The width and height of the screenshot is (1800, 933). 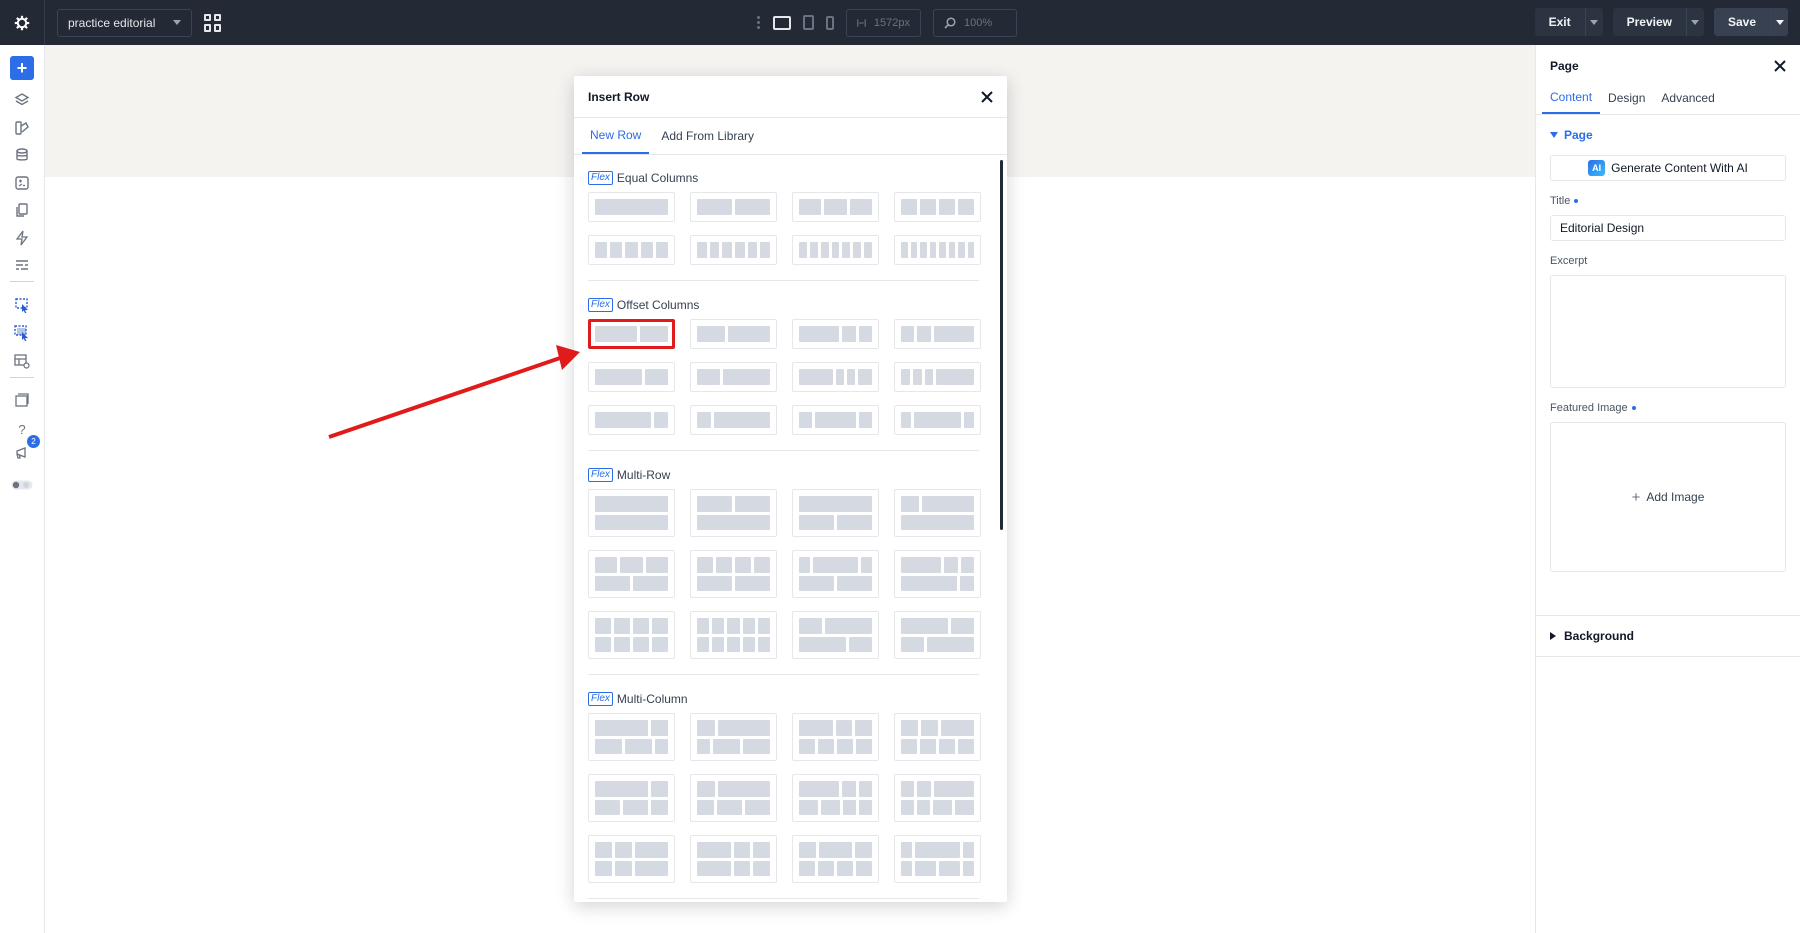 What do you see at coordinates (1668, 408) in the screenshot?
I see `featured-image-label: Featured Image` at bounding box center [1668, 408].